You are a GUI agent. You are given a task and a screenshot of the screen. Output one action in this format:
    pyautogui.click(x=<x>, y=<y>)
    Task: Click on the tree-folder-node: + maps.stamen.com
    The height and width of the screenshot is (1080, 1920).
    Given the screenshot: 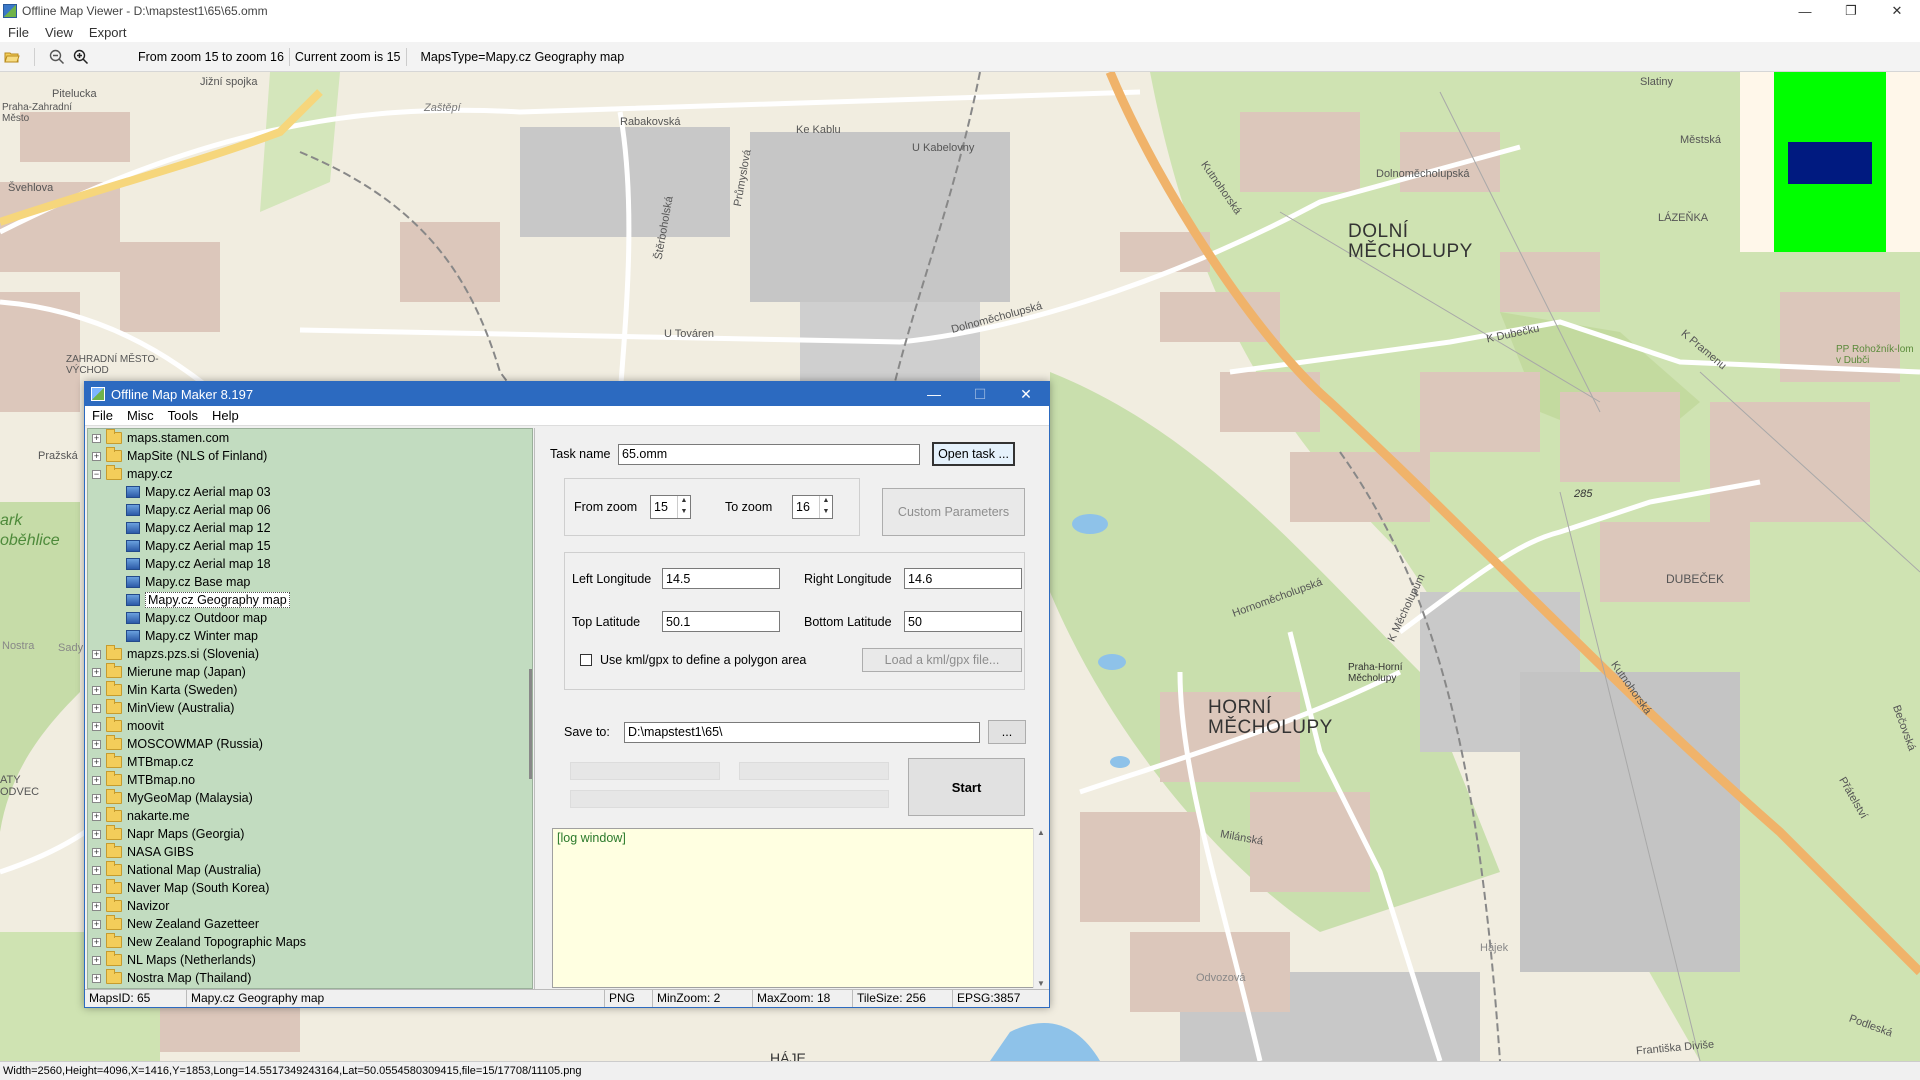 What is the action you would take?
    pyautogui.click(x=310, y=438)
    